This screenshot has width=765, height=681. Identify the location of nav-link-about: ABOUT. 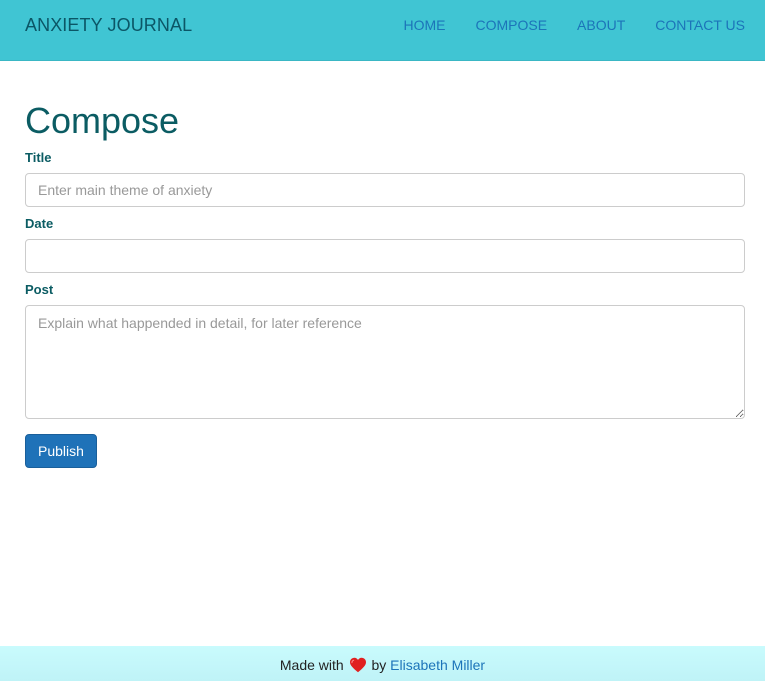
(601, 25).